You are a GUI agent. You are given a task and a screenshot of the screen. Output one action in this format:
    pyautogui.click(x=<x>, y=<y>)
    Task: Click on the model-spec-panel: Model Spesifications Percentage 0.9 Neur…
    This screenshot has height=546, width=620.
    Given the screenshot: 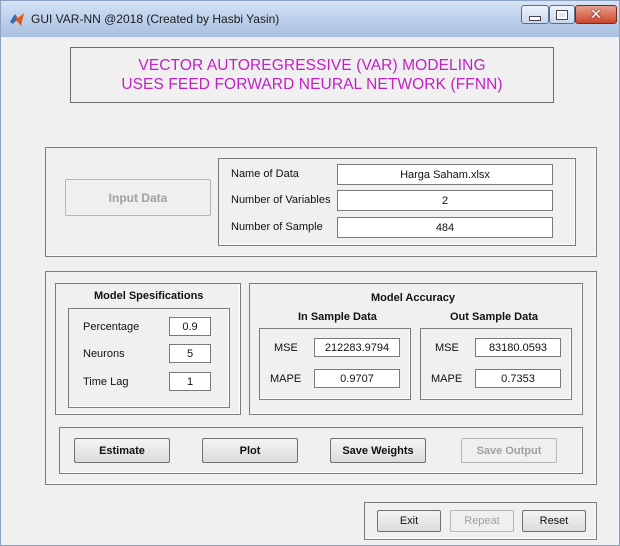 What is the action you would take?
    pyautogui.click(x=148, y=349)
    